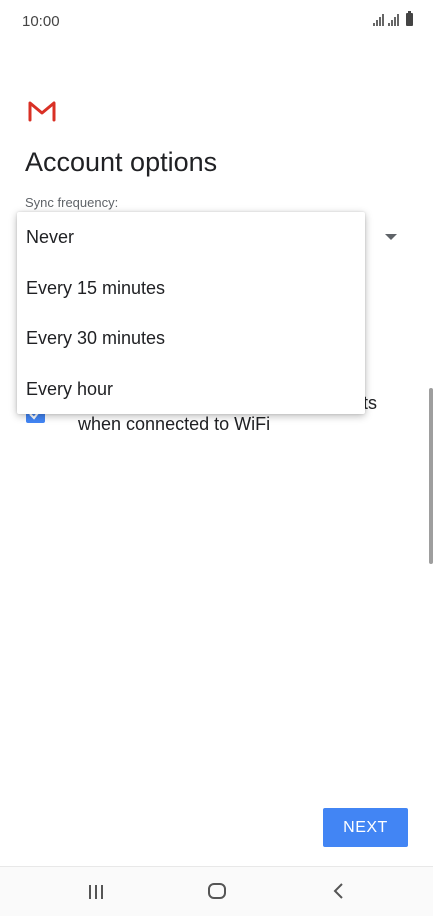  What do you see at coordinates (121, 162) in the screenshot?
I see `page-title: Account options` at bounding box center [121, 162].